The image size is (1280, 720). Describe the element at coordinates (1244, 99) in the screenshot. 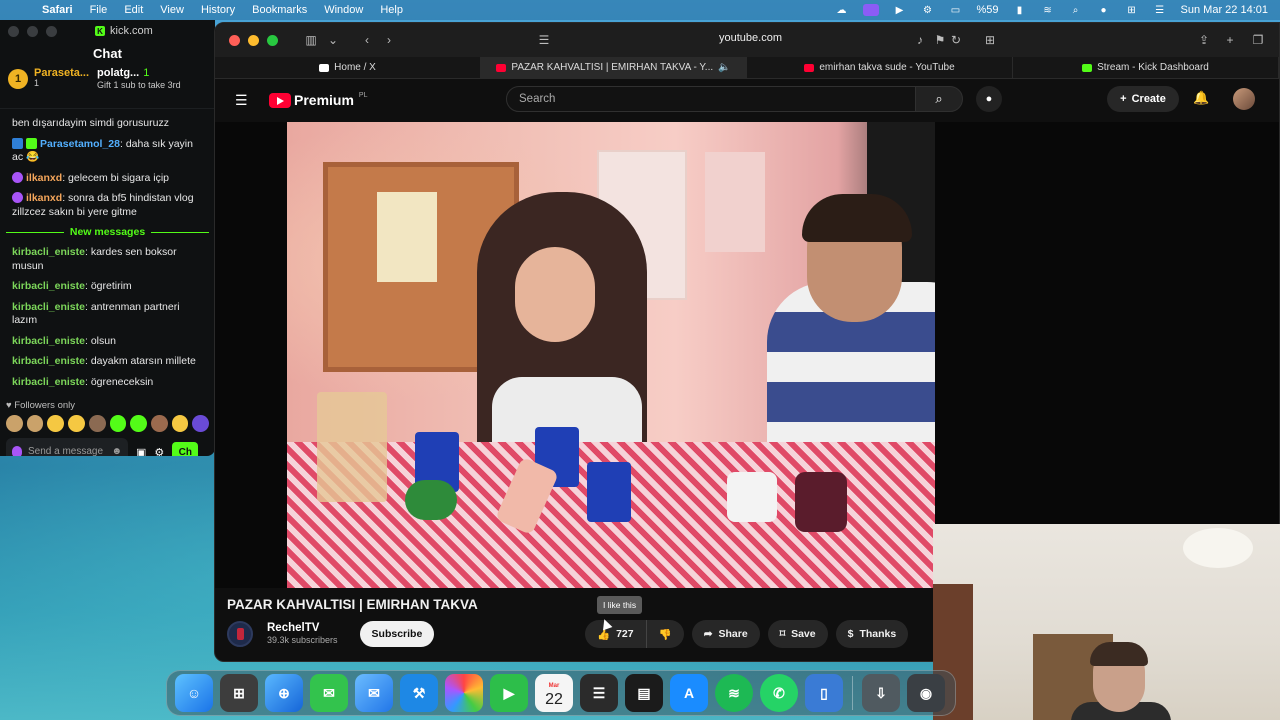

I see `avatar` at that location.